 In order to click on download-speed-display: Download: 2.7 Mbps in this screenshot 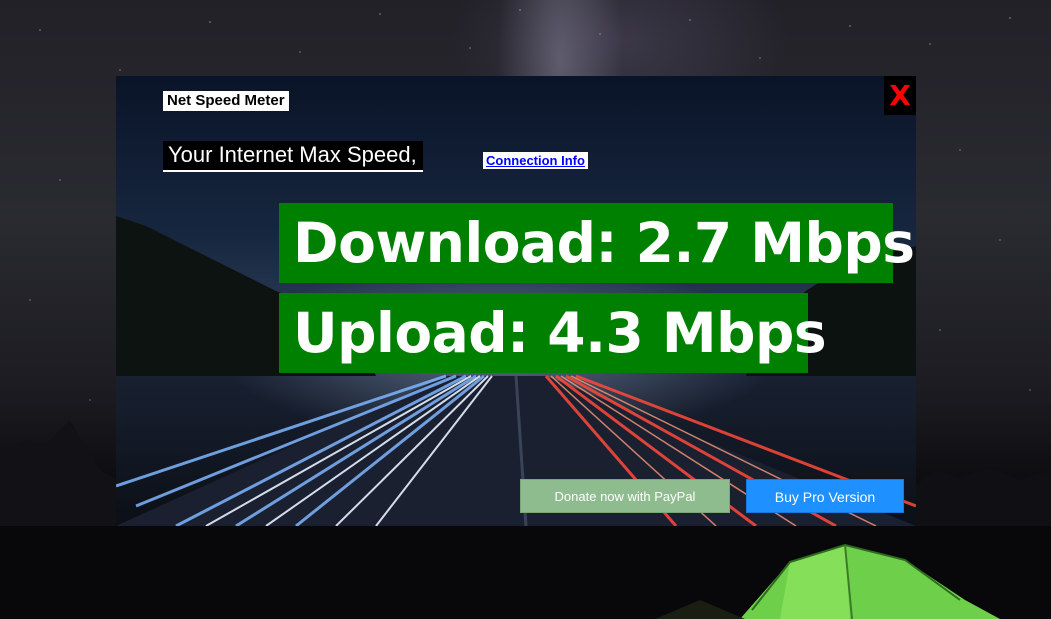, I will do `click(597, 243)`.